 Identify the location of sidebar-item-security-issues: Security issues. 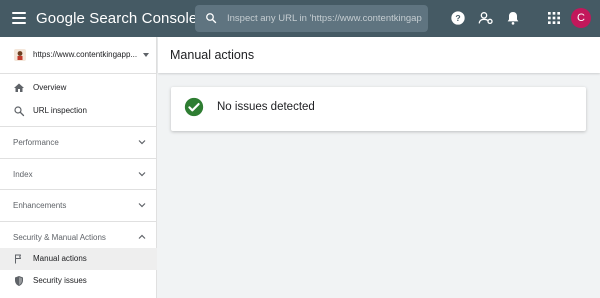
(78, 281).